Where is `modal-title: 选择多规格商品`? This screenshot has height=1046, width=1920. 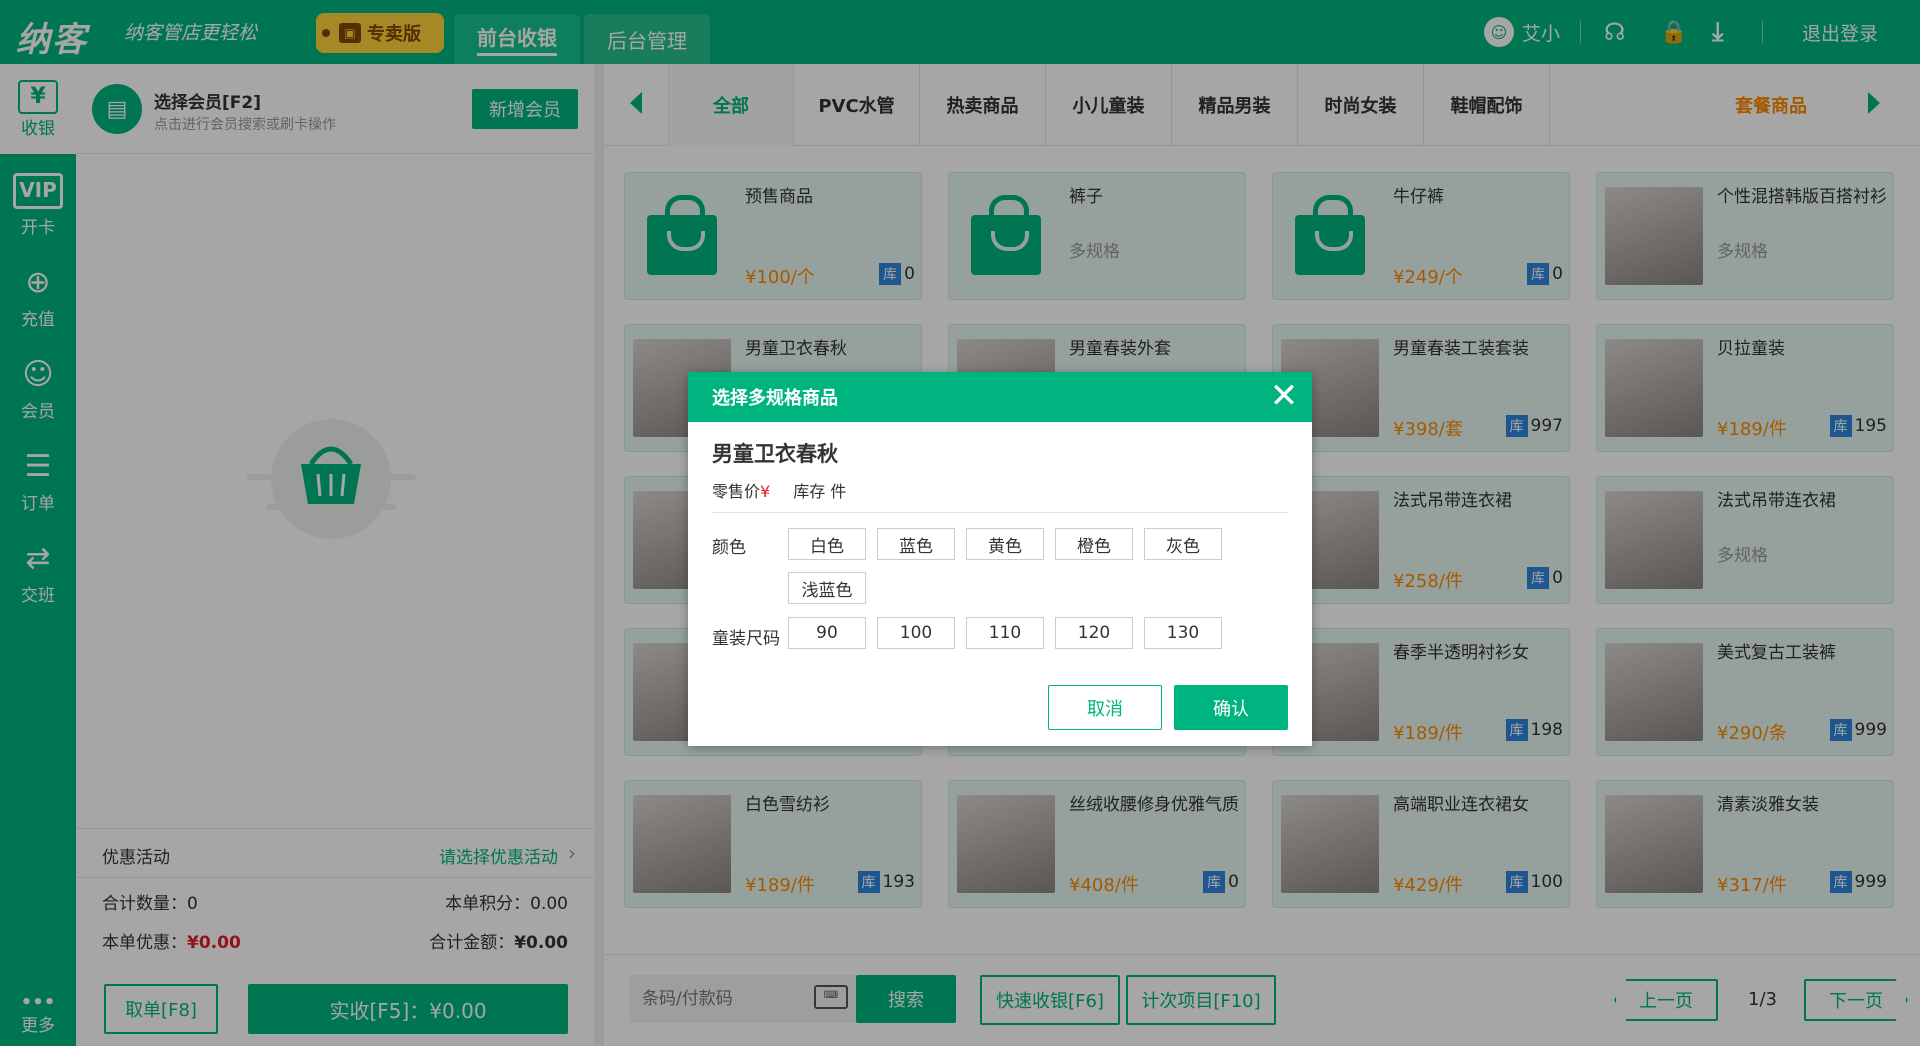
modal-title: 选择多规格商品 is located at coordinates (1000, 397).